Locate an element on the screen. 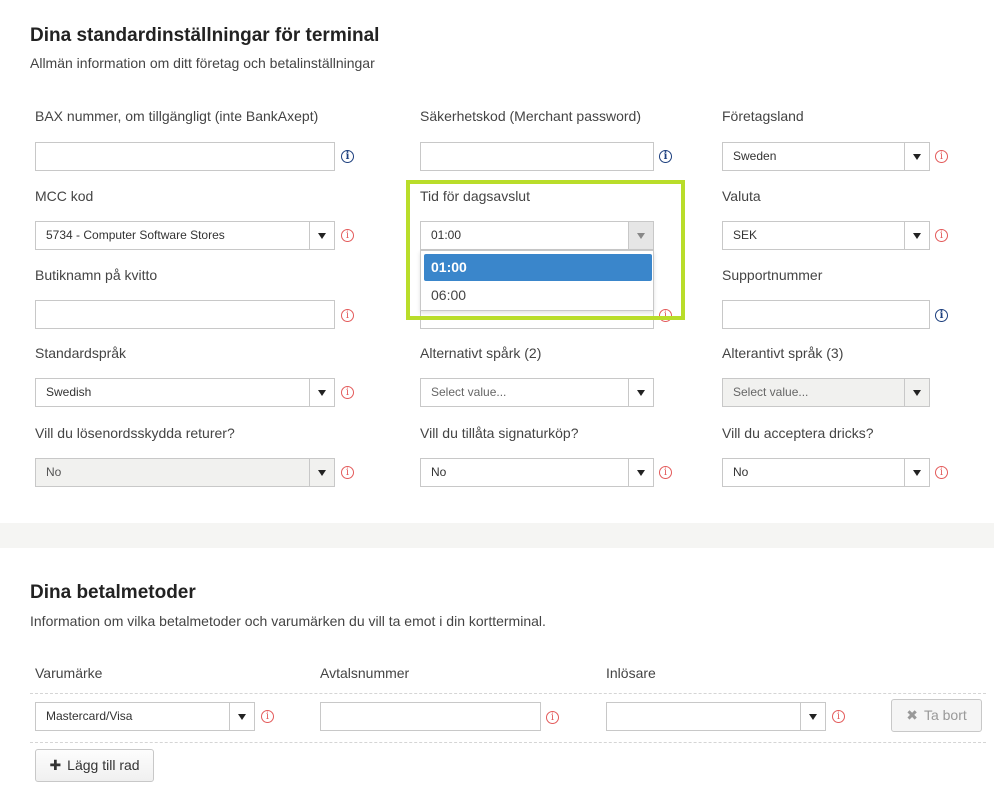  closing-time-option: 06:00 is located at coordinates (538, 295).